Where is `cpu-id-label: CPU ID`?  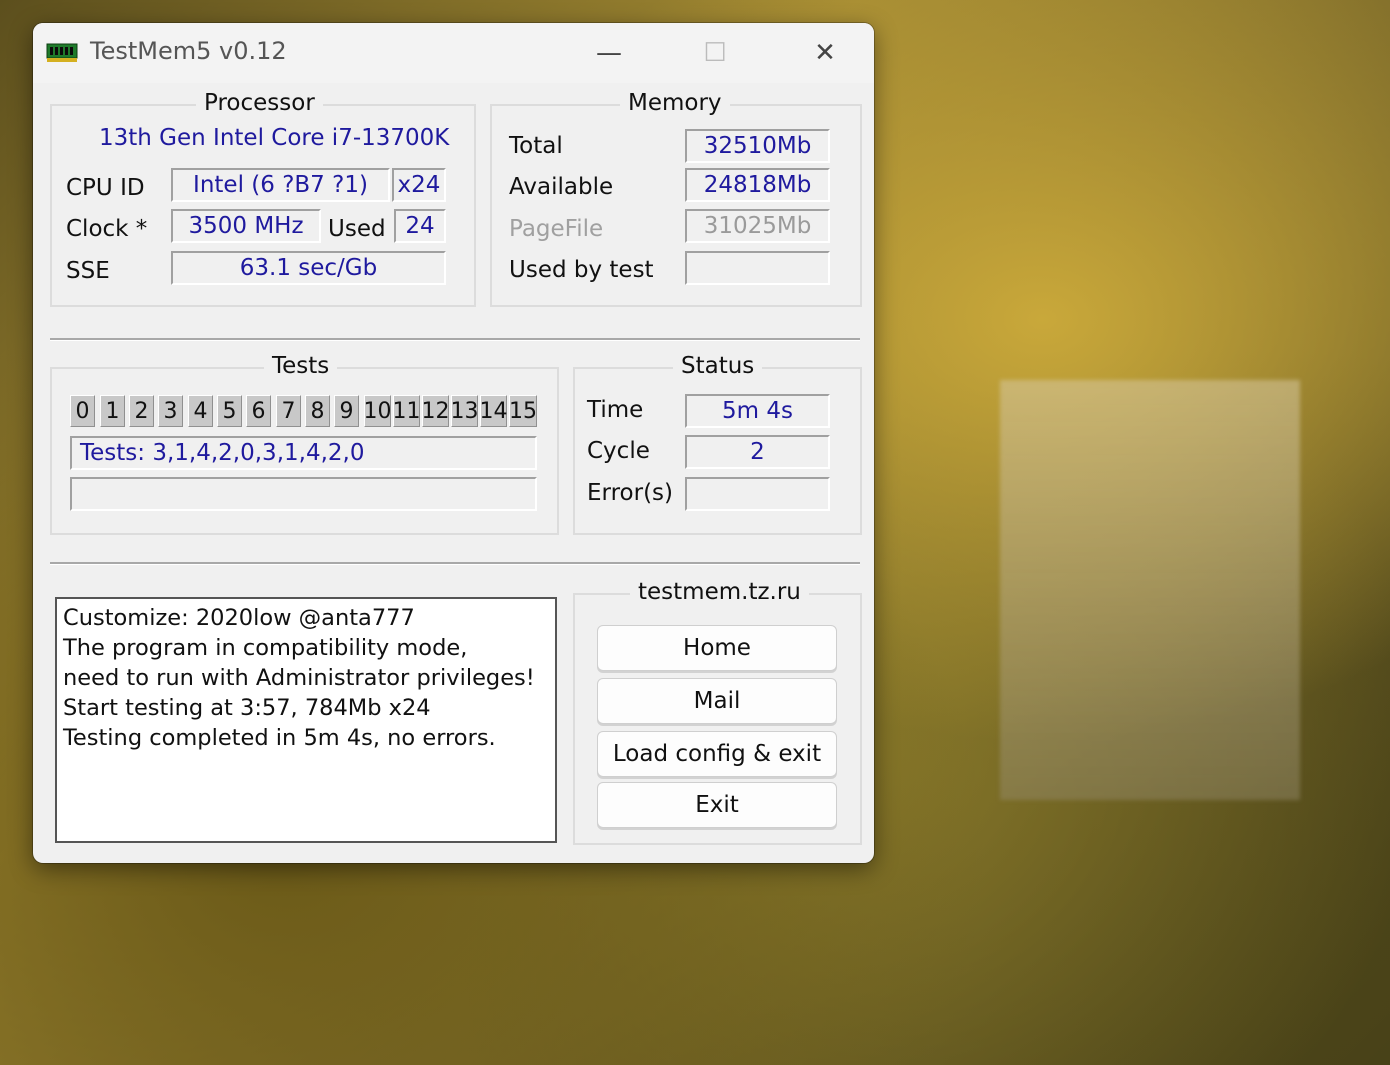 cpu-id-label: CPU ID is located at coordinates (105, 188).